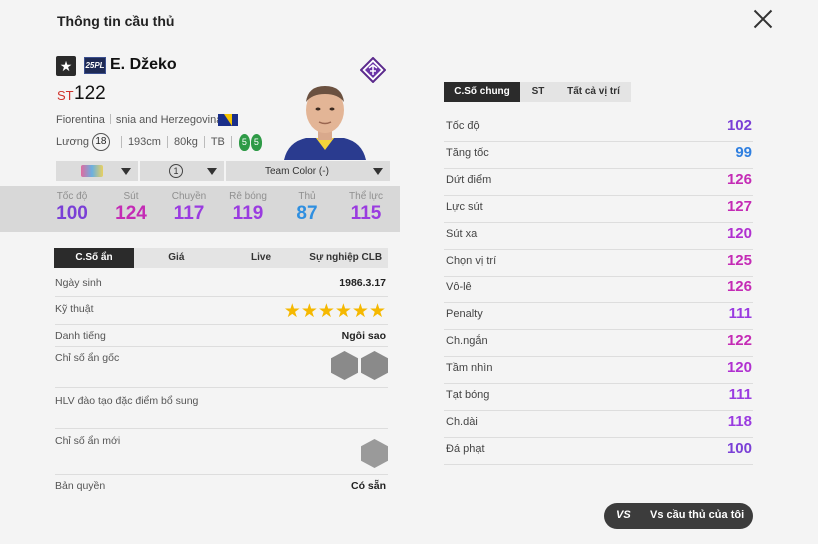  Describe the element at coordinates (116, 21) in the screenshot. I see `page-title: Thông tin cầu thủ` at that location.